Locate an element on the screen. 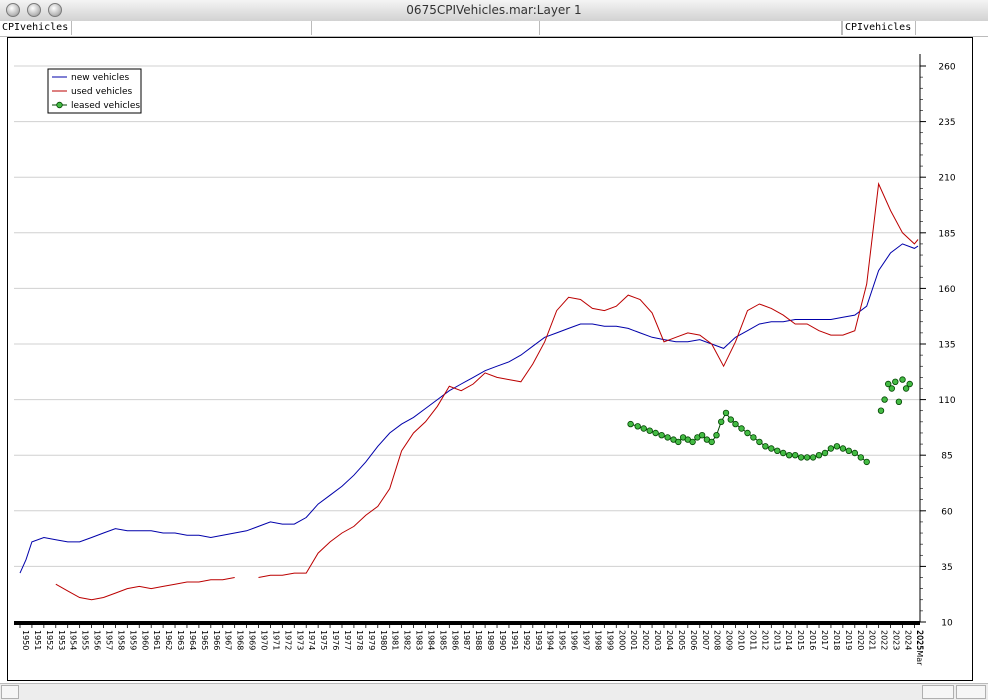  x-tick-label: 1982 is located at coordinates (407, 640).